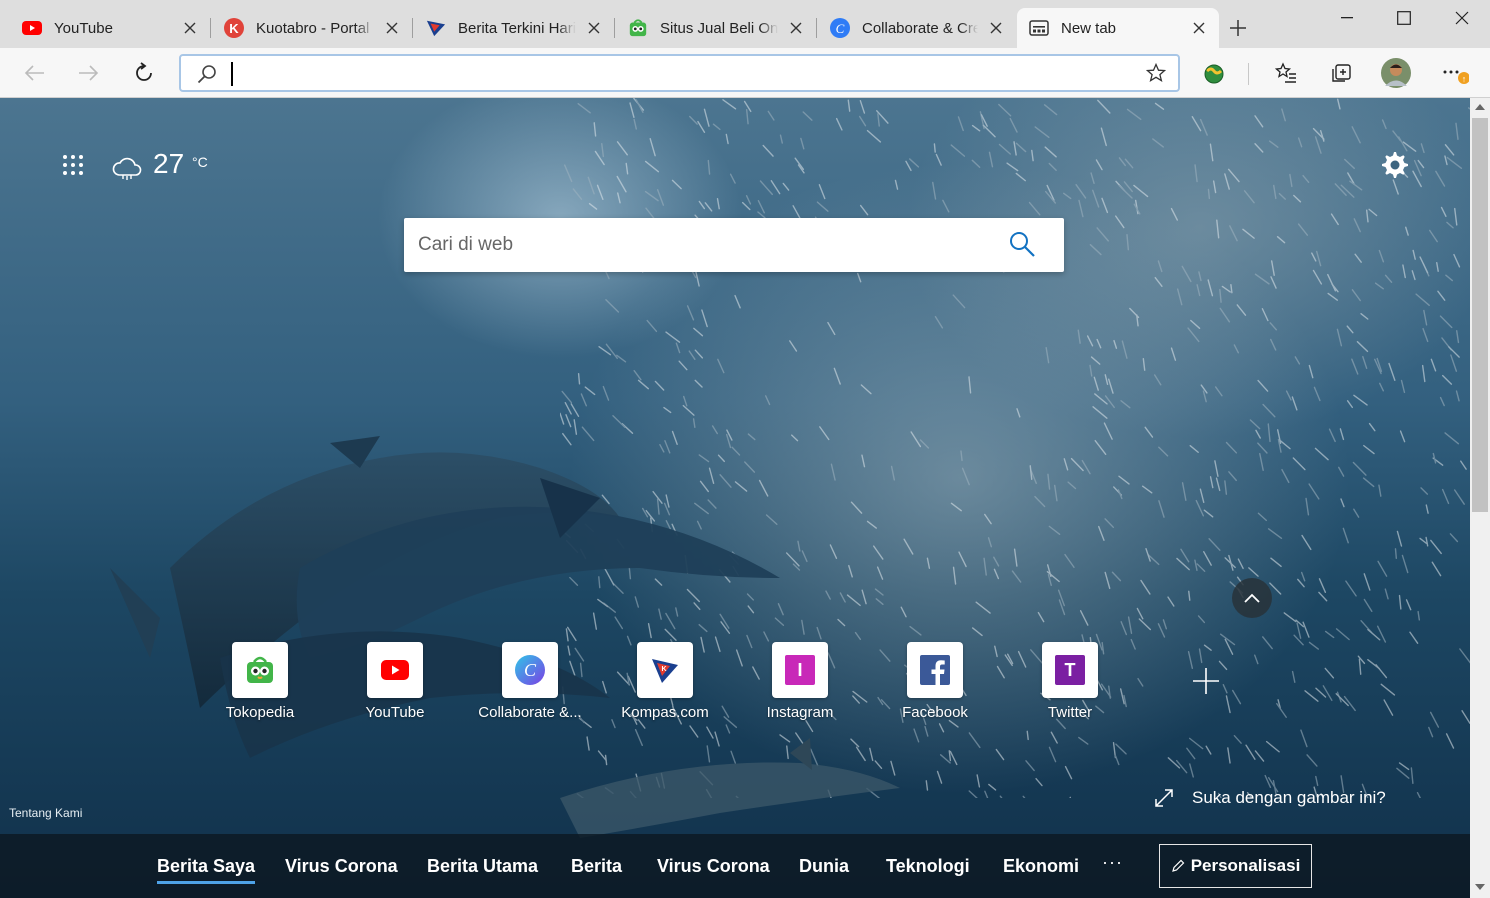  I want to click on weather-unit: °C, so click(200, 162).